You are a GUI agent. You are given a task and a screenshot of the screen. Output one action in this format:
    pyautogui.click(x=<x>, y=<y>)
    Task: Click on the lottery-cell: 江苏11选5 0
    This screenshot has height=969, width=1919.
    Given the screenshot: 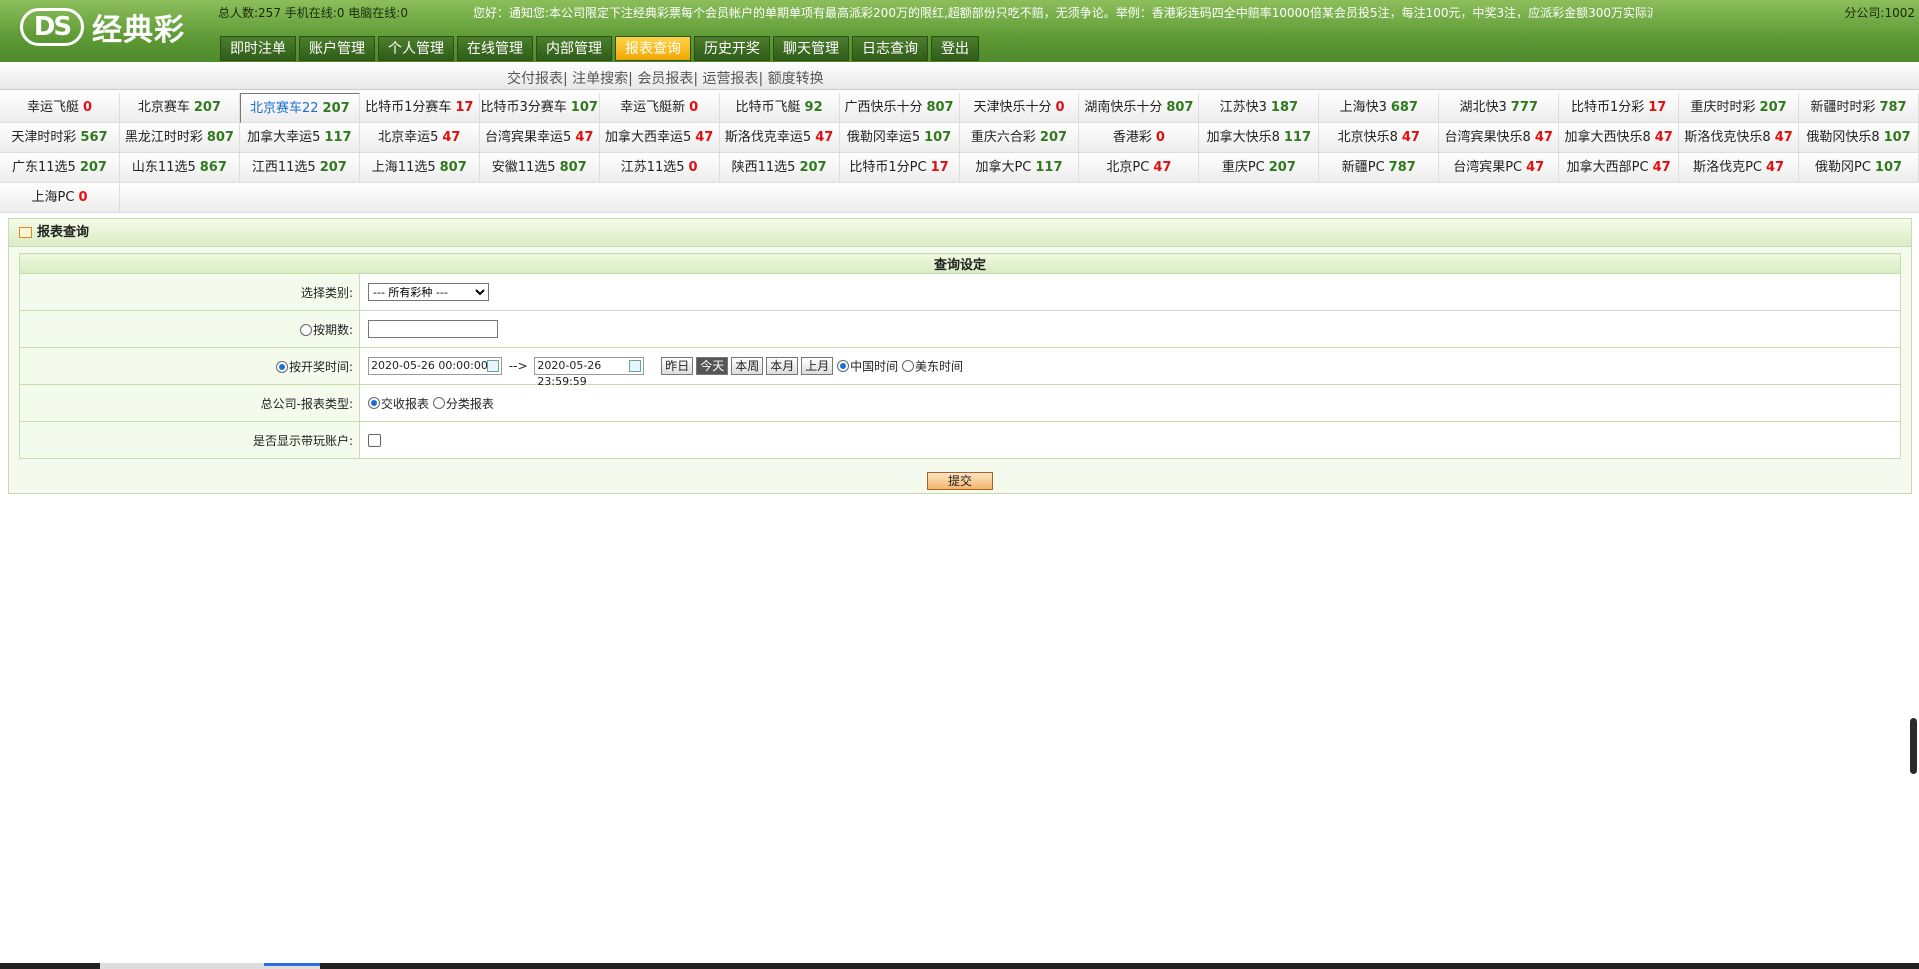 What is the action you would take?
    pyautogui.click(x=659, y=168)
    